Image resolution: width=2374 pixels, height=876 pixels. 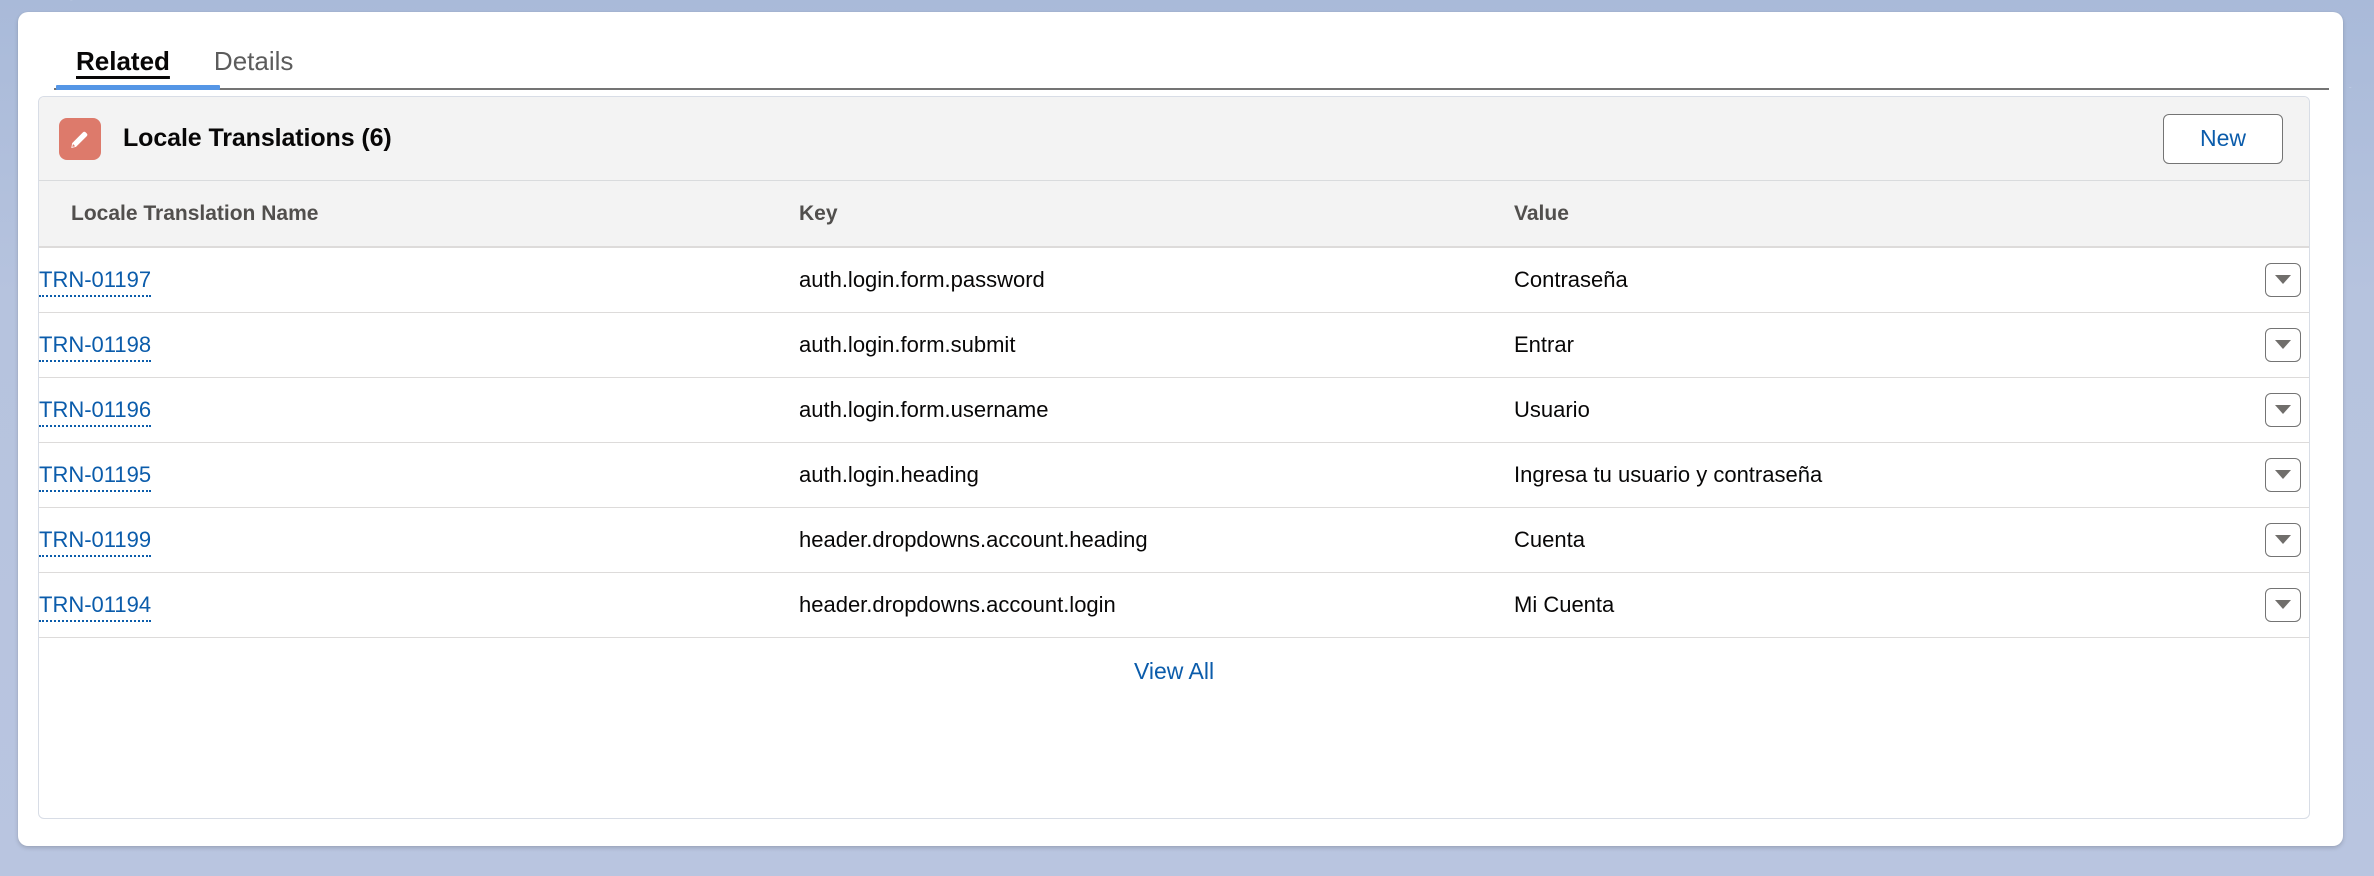 I want to click on tab-bar-divider, so click(x=1191, y=89).